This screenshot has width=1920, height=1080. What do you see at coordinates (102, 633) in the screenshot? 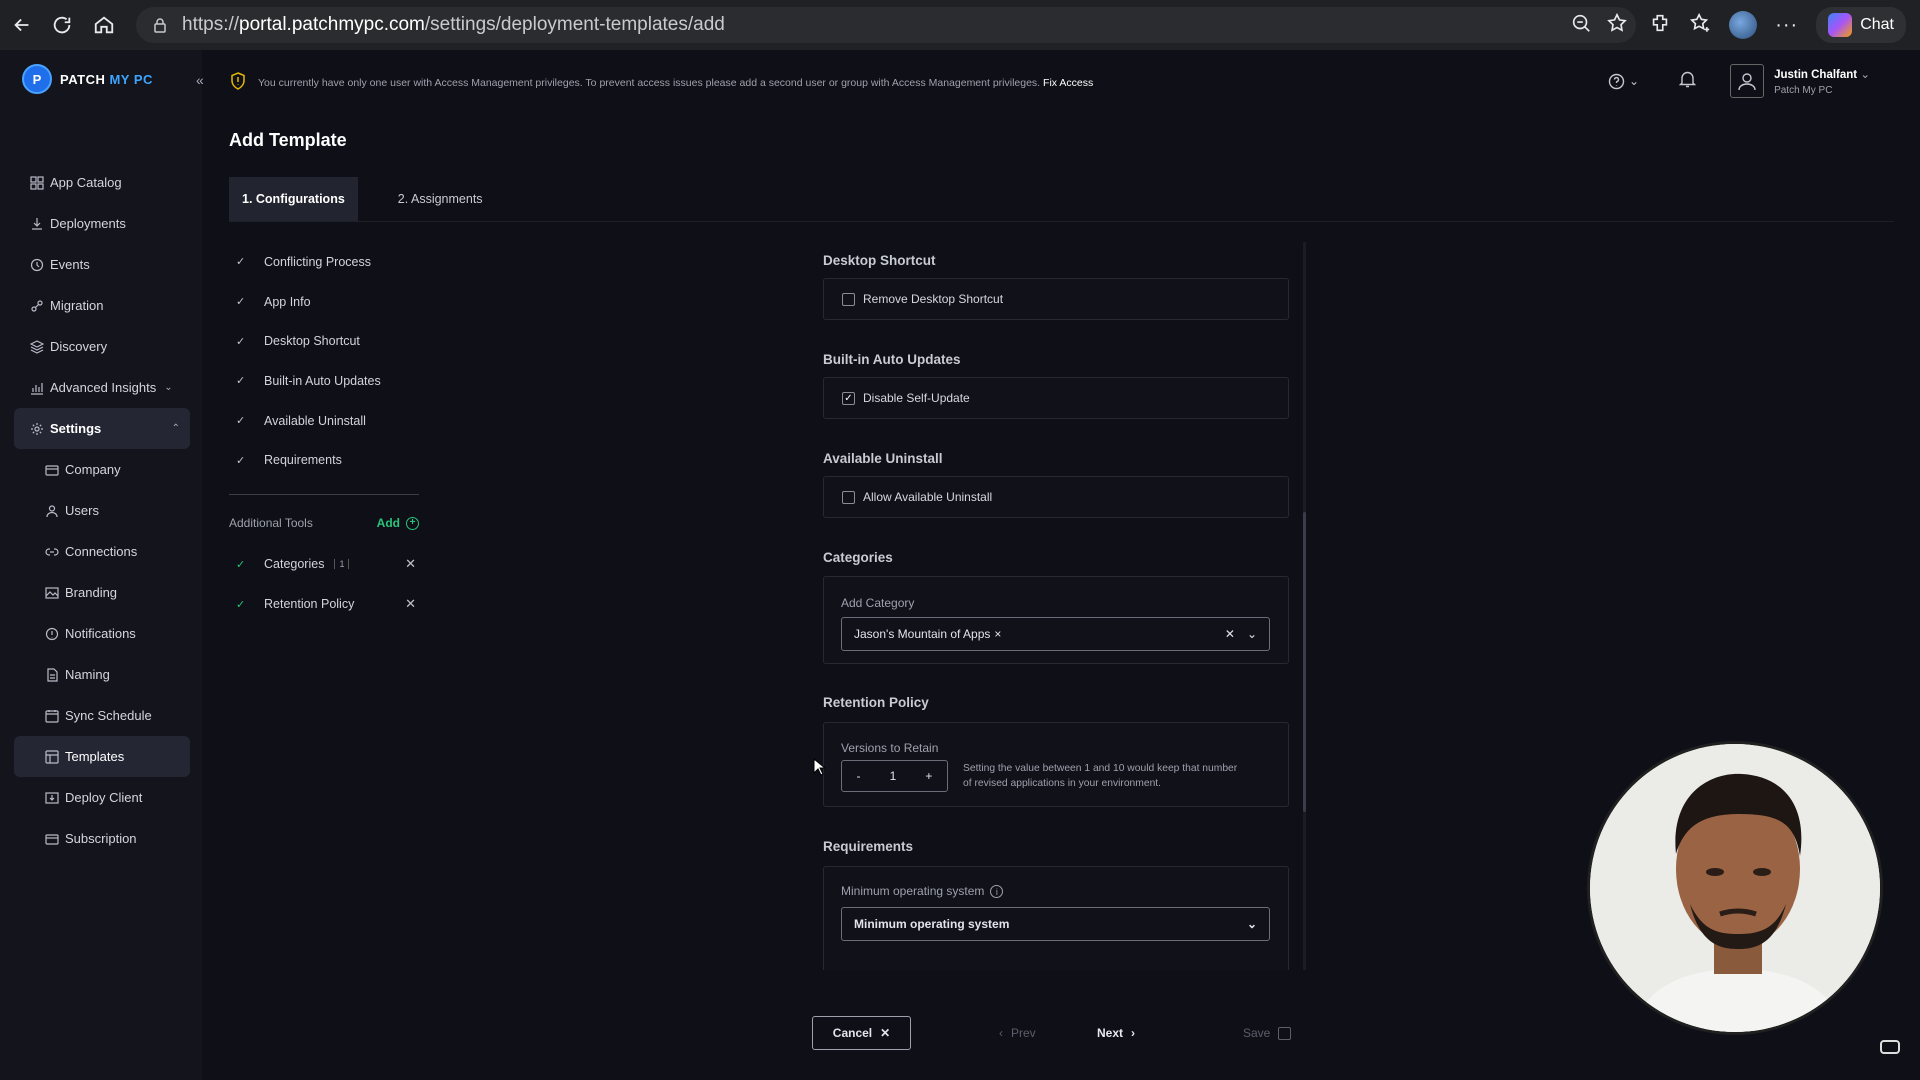
I see `sidebar-item-notifications: Notifications` at bounding box center [102, 633].